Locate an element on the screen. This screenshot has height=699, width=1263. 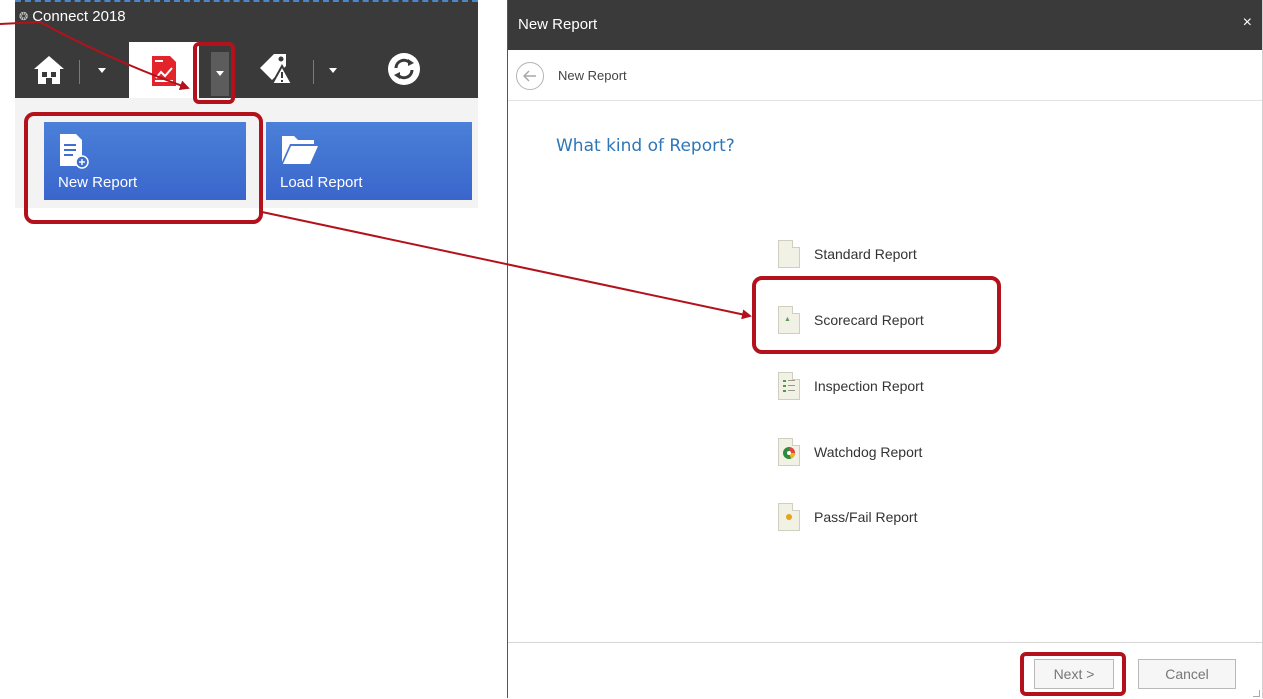
dialog-title: New Report is located at coordinates (558, 24).